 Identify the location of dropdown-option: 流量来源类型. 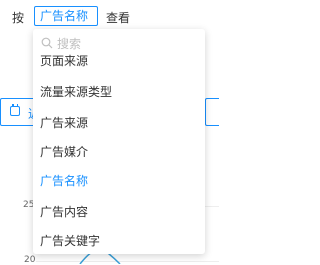
(76, 91).